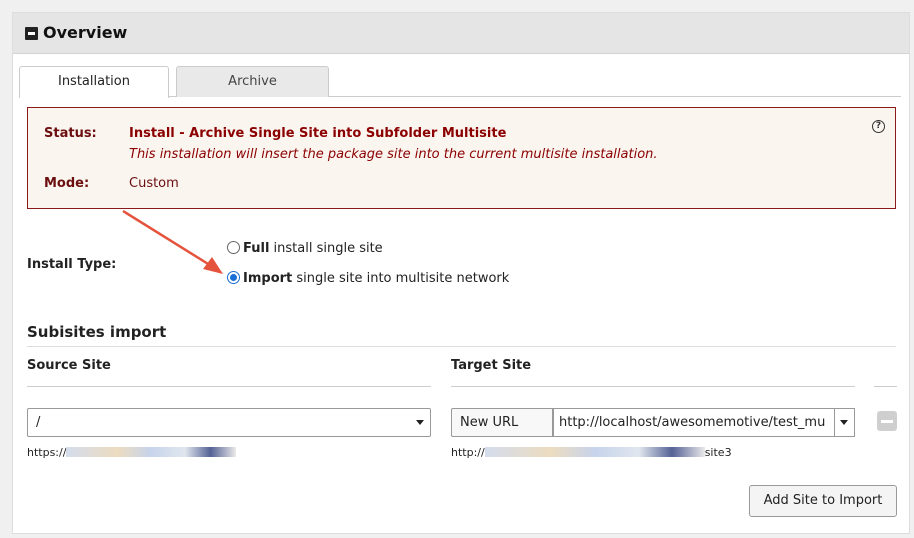 The width and height of the screenshot is (914, 538). What do you see at coordinates (326, 248) in the screenshot?
I see `option-text: install single site` at bounding box center [326, 248].